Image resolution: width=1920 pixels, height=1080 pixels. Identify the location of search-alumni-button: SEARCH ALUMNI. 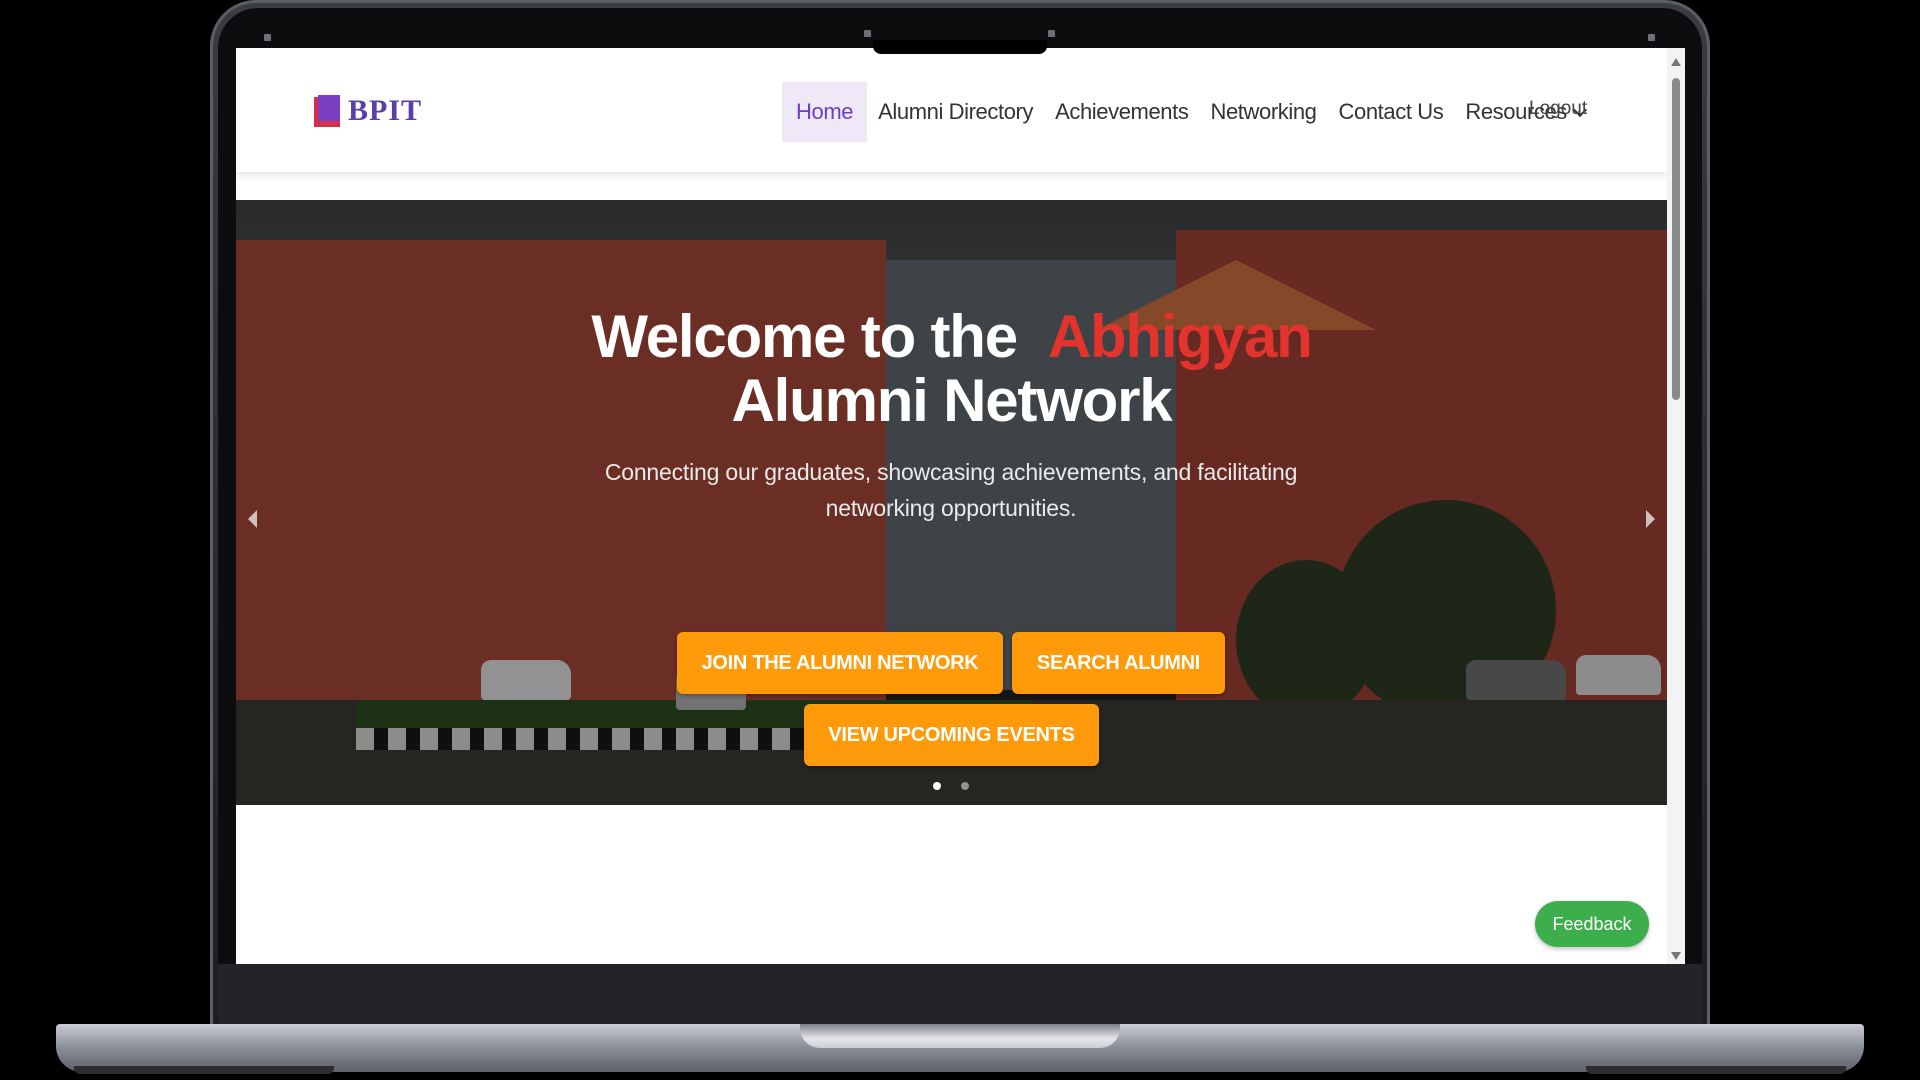
(1118, 663).